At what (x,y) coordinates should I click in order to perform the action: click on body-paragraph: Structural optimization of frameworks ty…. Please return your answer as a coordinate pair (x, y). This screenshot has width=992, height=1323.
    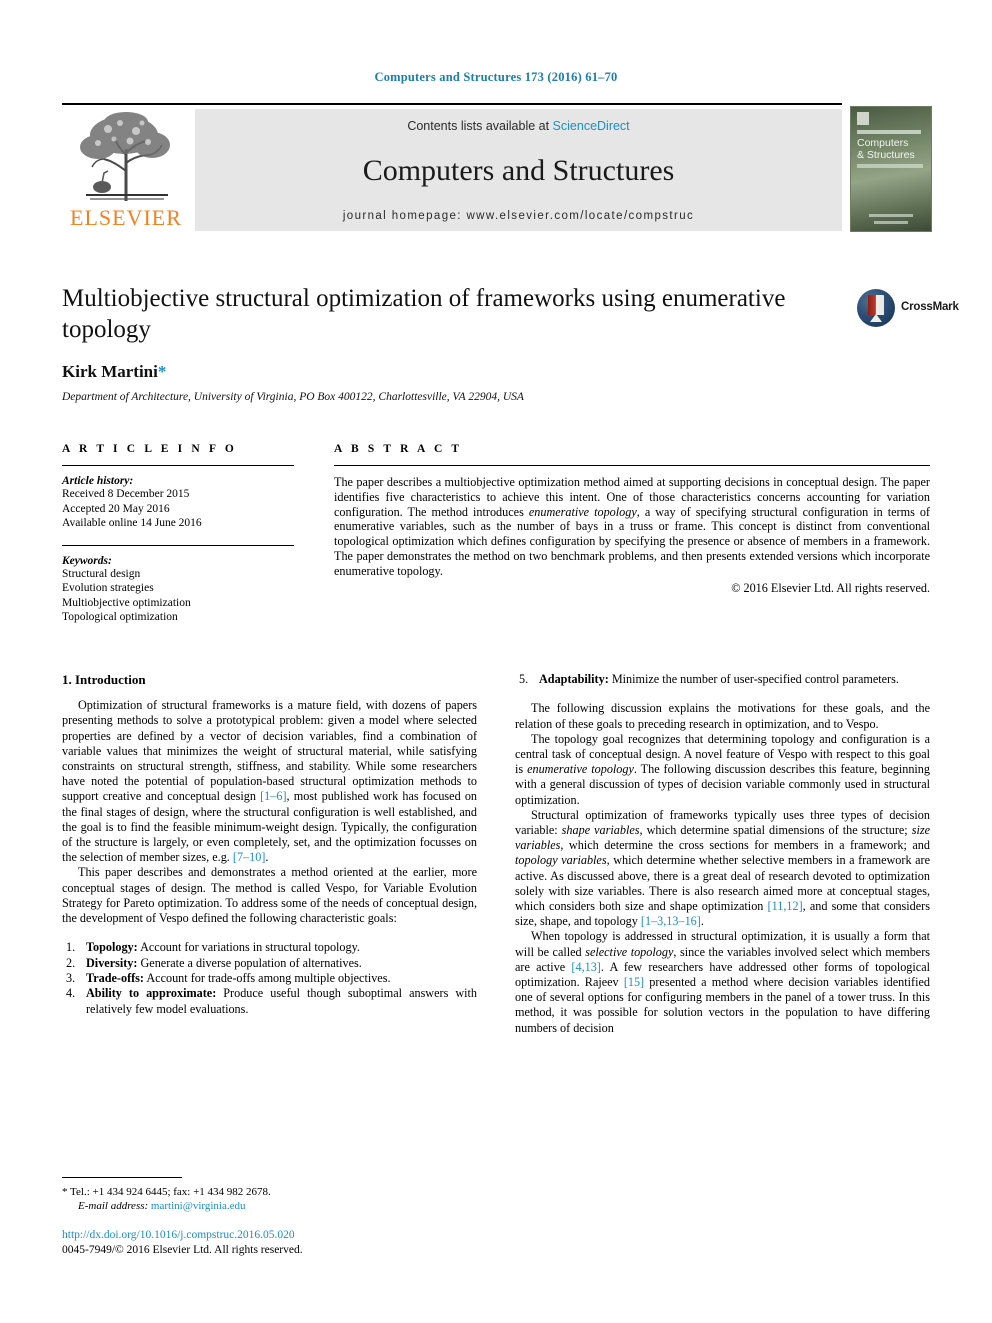
    Looking at the image, I should click on (722, 869).